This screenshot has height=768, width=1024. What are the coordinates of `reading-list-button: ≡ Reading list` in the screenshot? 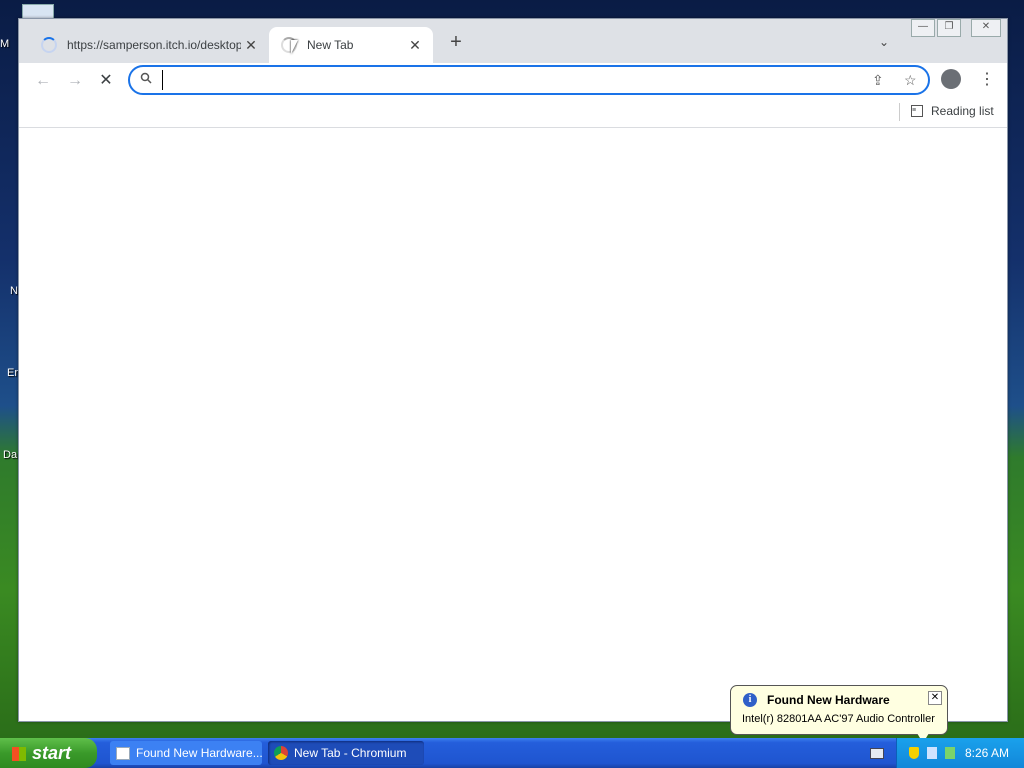 It's located at (952, 111).